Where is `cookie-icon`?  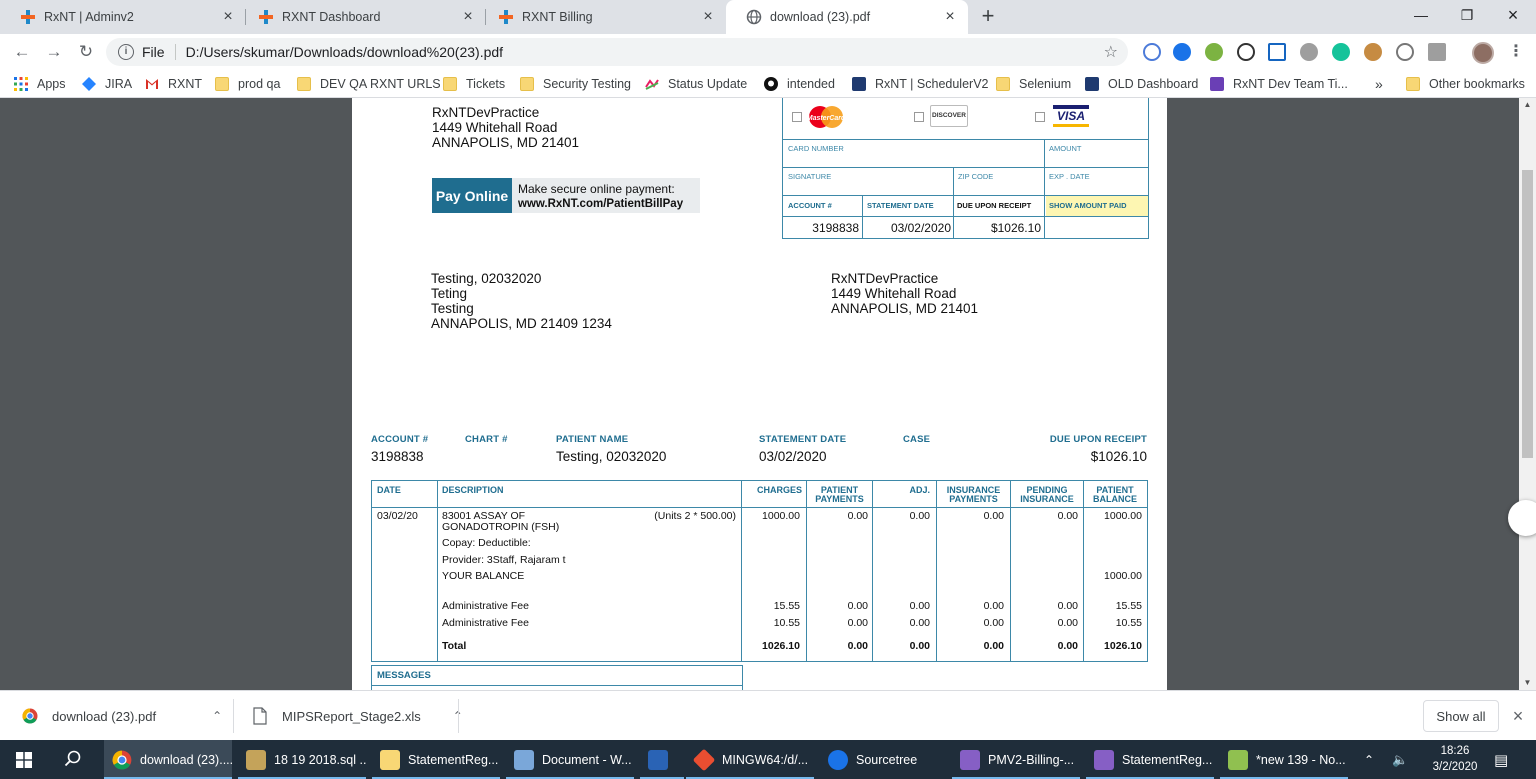
cookie-icon is located at coordinates (1373, 52).